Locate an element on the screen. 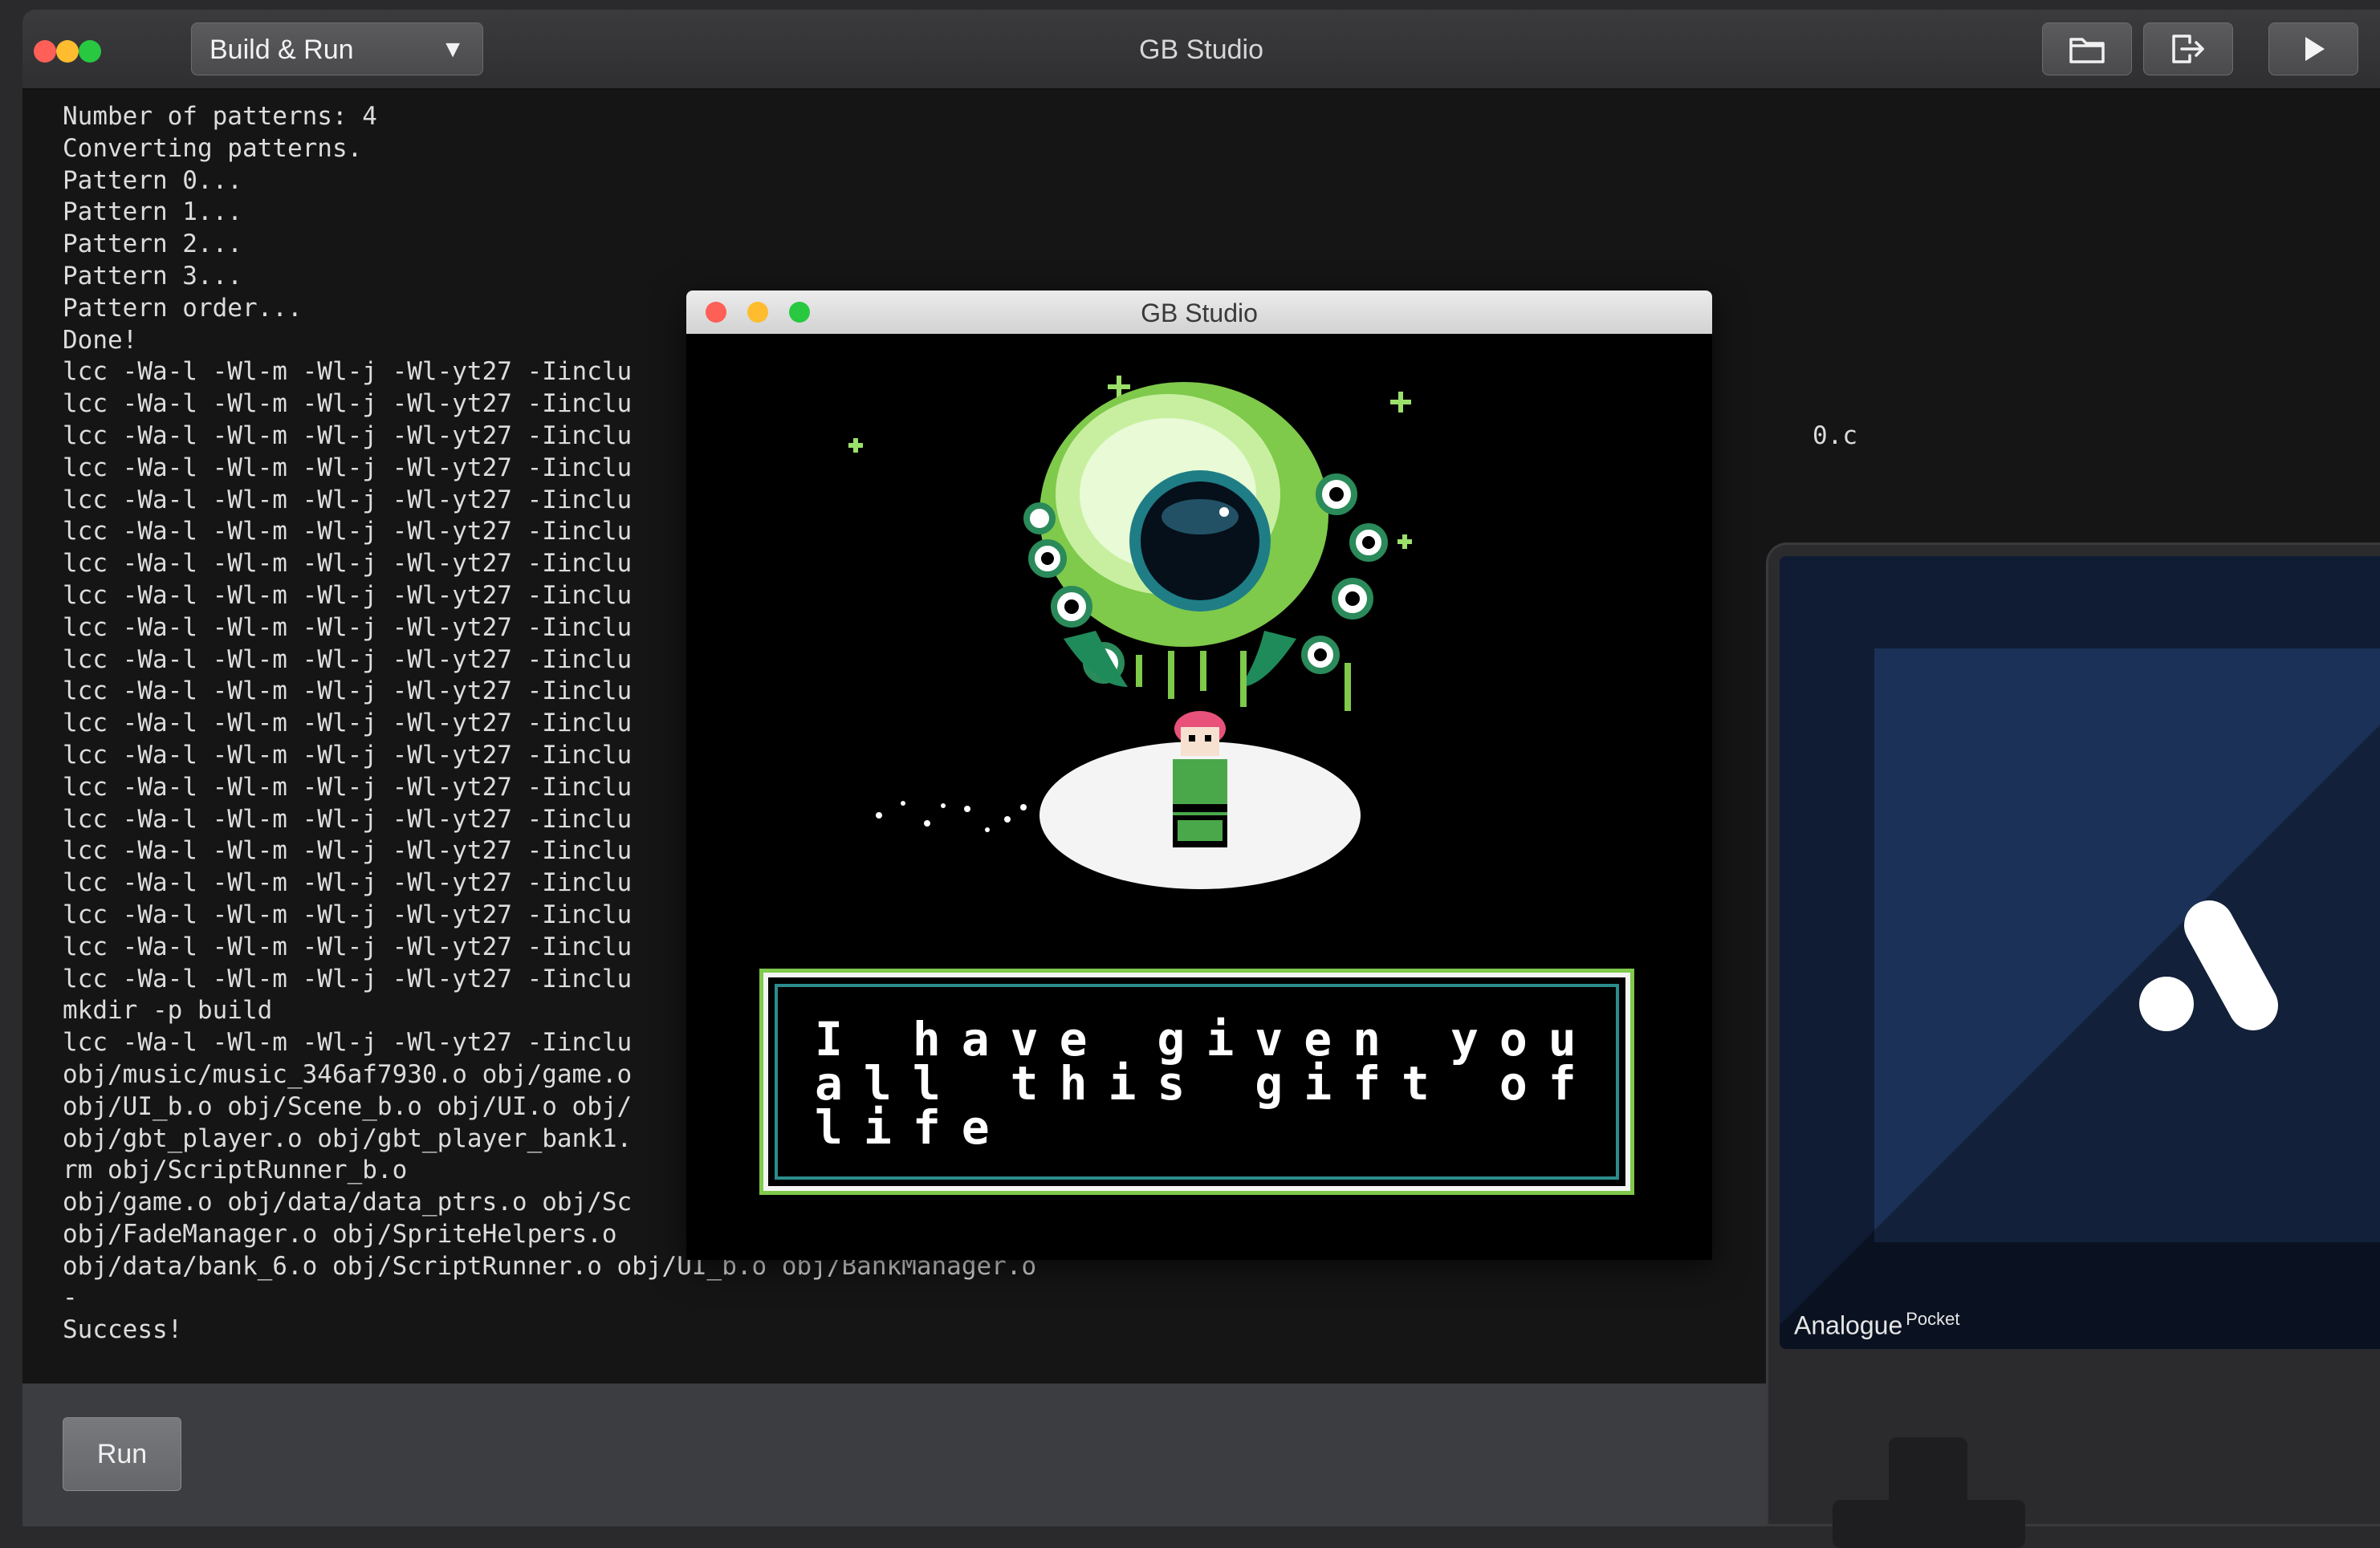  log-line: Converting patterns. is located at coordinates (213, 148).